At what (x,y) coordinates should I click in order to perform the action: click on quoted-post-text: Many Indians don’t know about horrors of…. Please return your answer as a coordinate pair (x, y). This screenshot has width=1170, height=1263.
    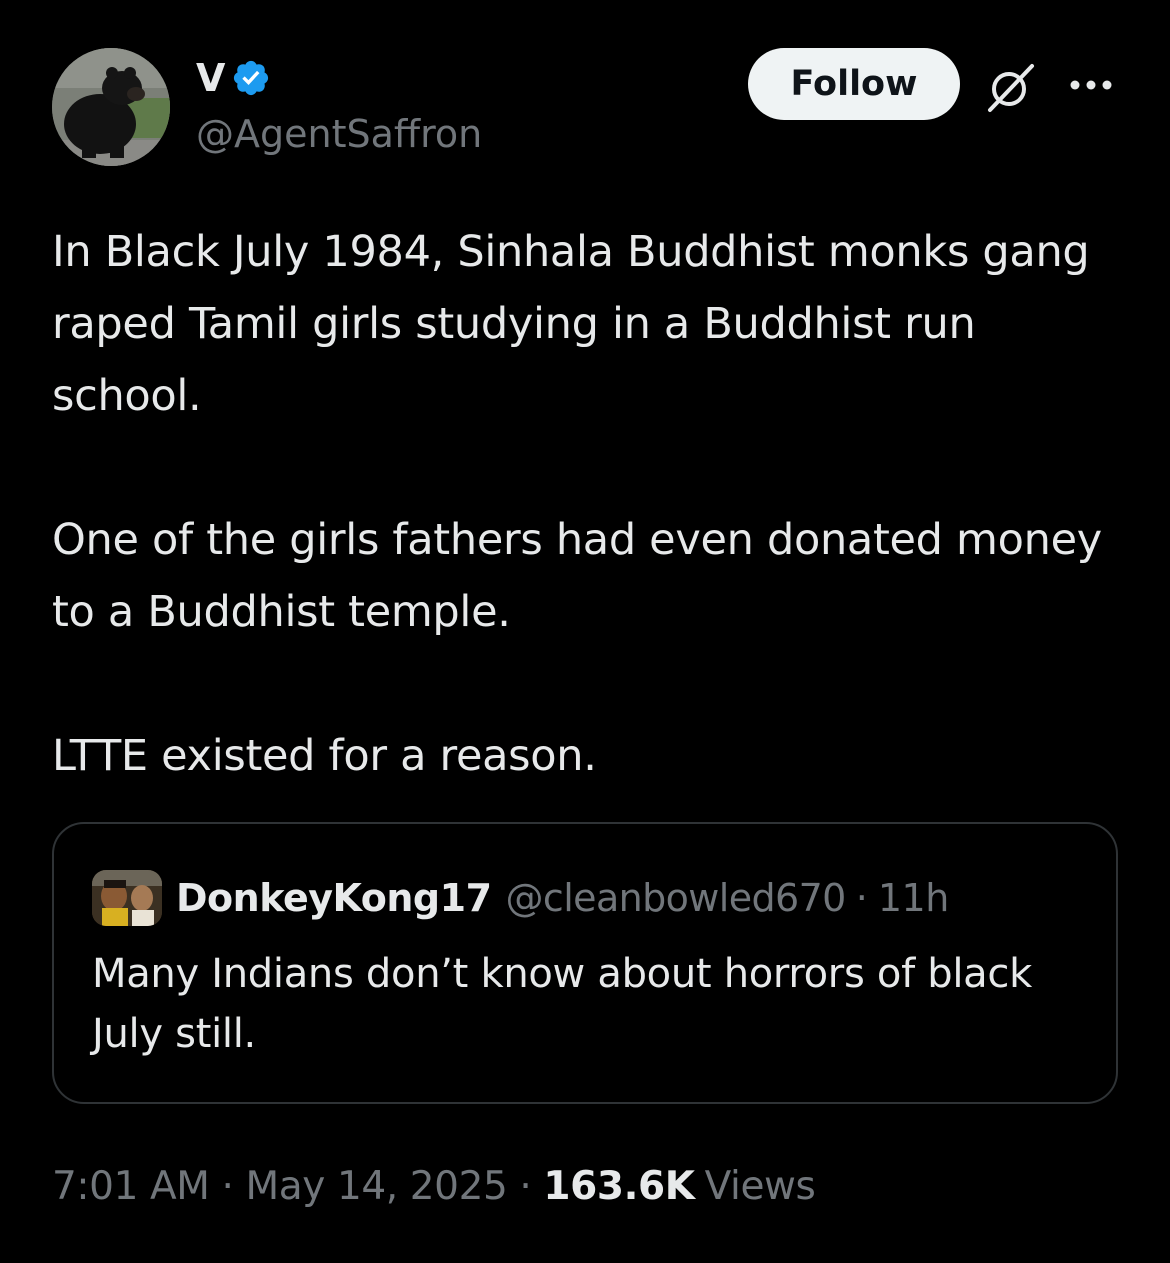
    Looking at the image, I should click on (562, 1004).